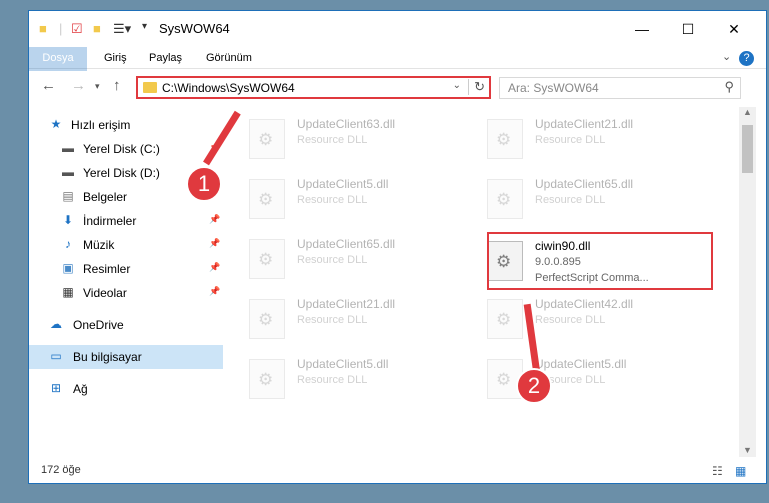 This screenshot has width=769, height=503. What do you see at coordinates (107, 269) in the screenshot?
I see `sidebar-item-label: Resimler` at bounding box center [107, 269].